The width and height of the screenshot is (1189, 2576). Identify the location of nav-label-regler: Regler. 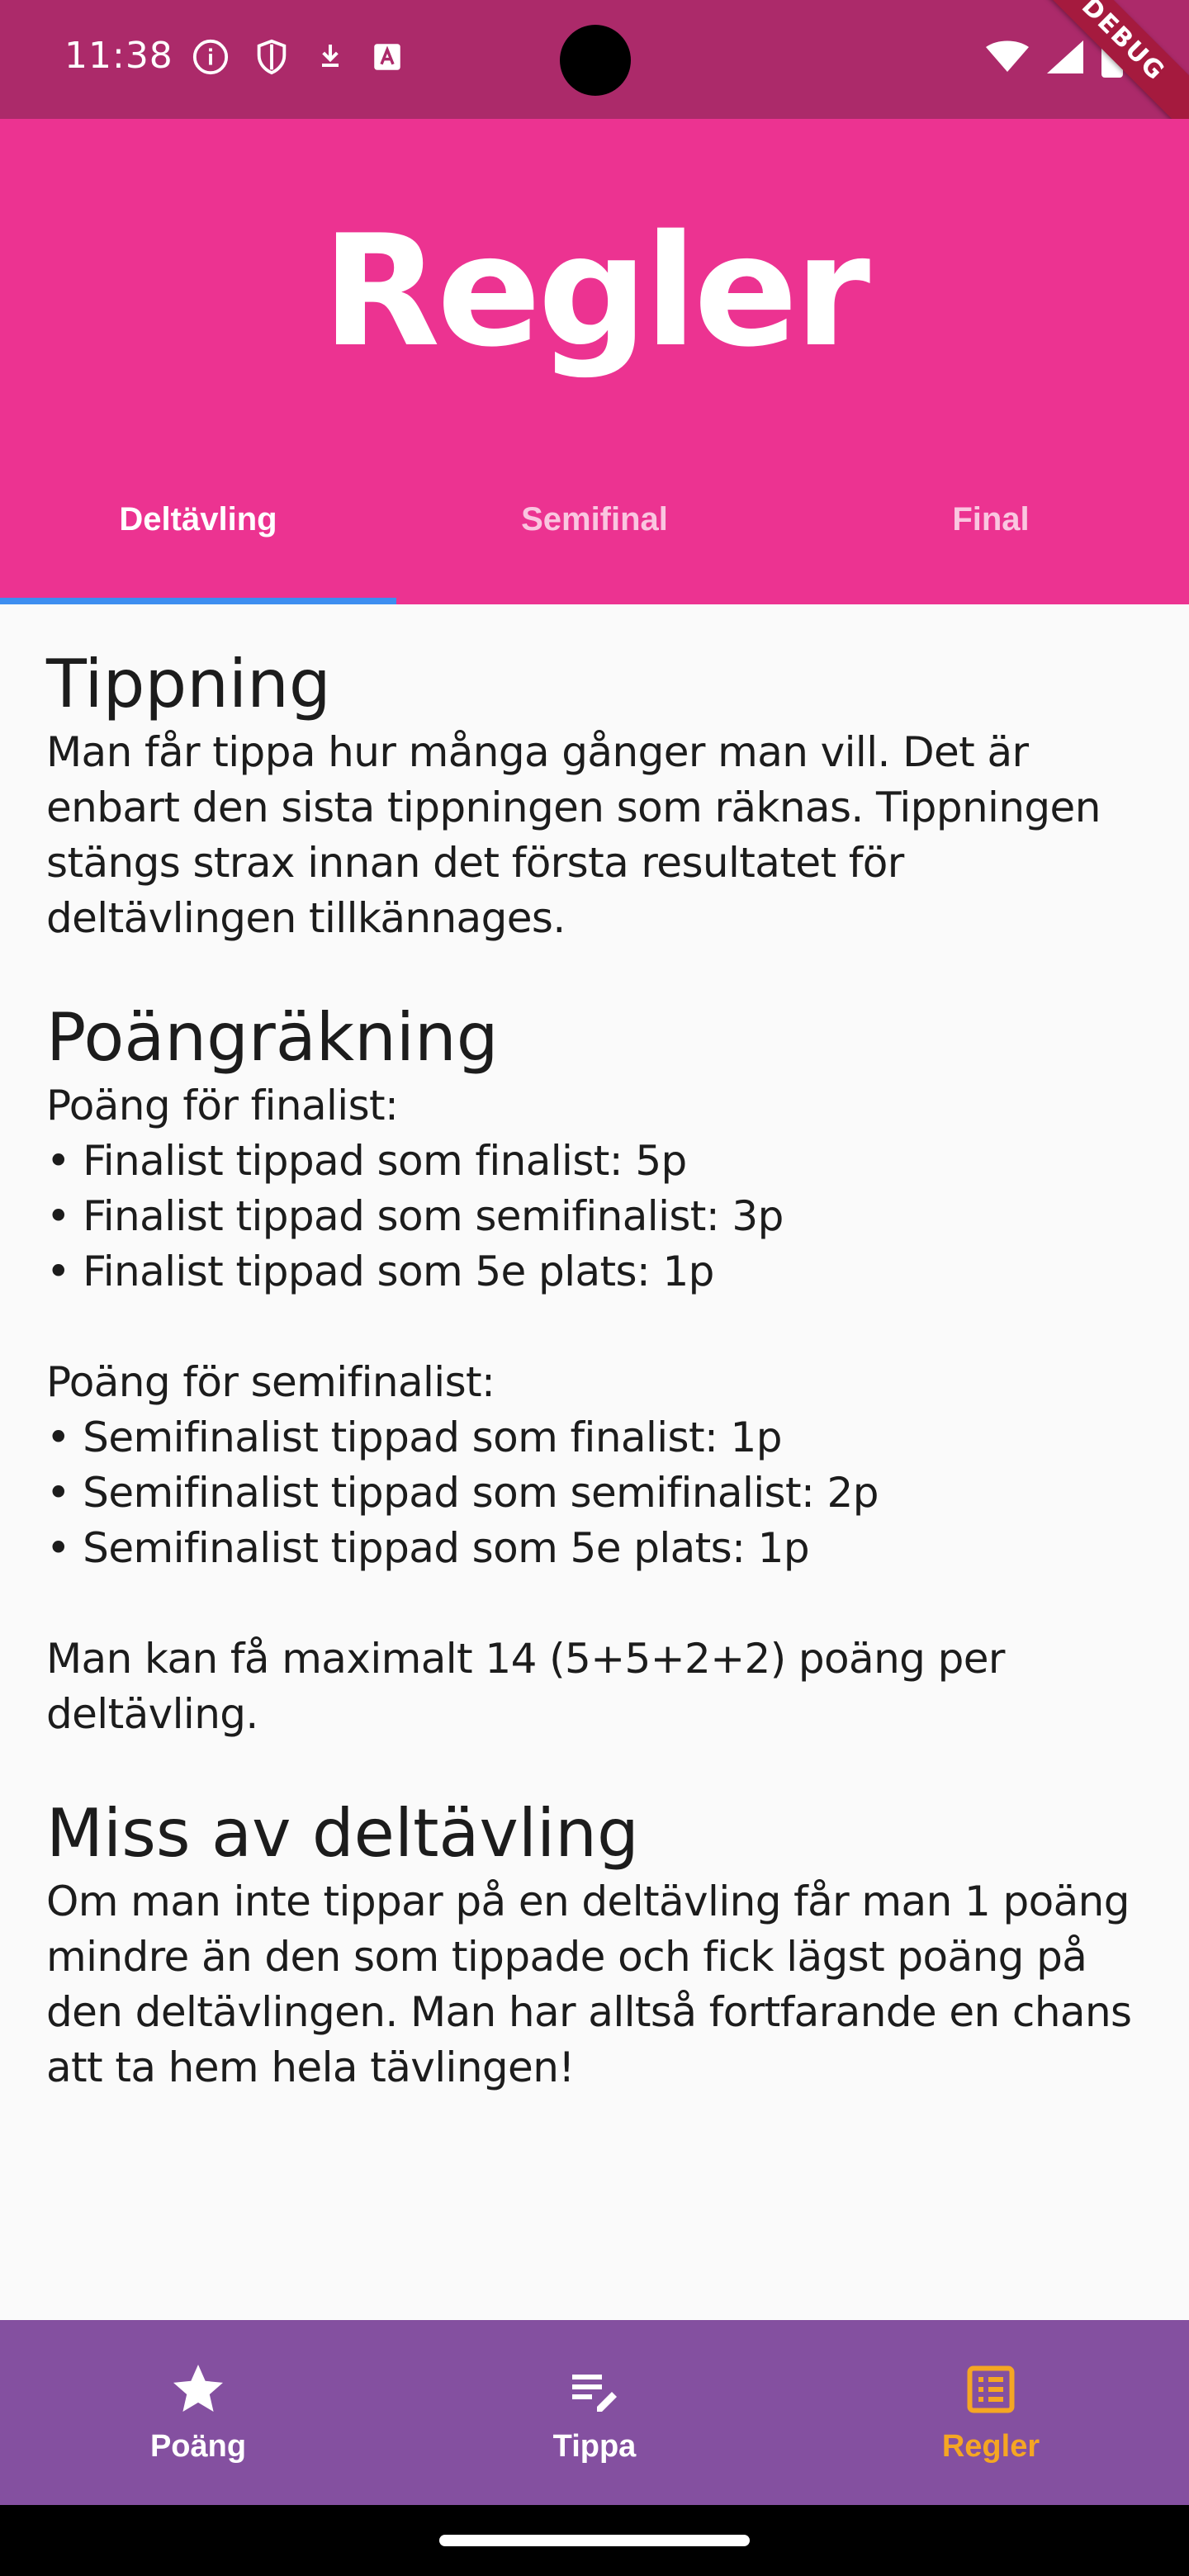
(990, 2446).